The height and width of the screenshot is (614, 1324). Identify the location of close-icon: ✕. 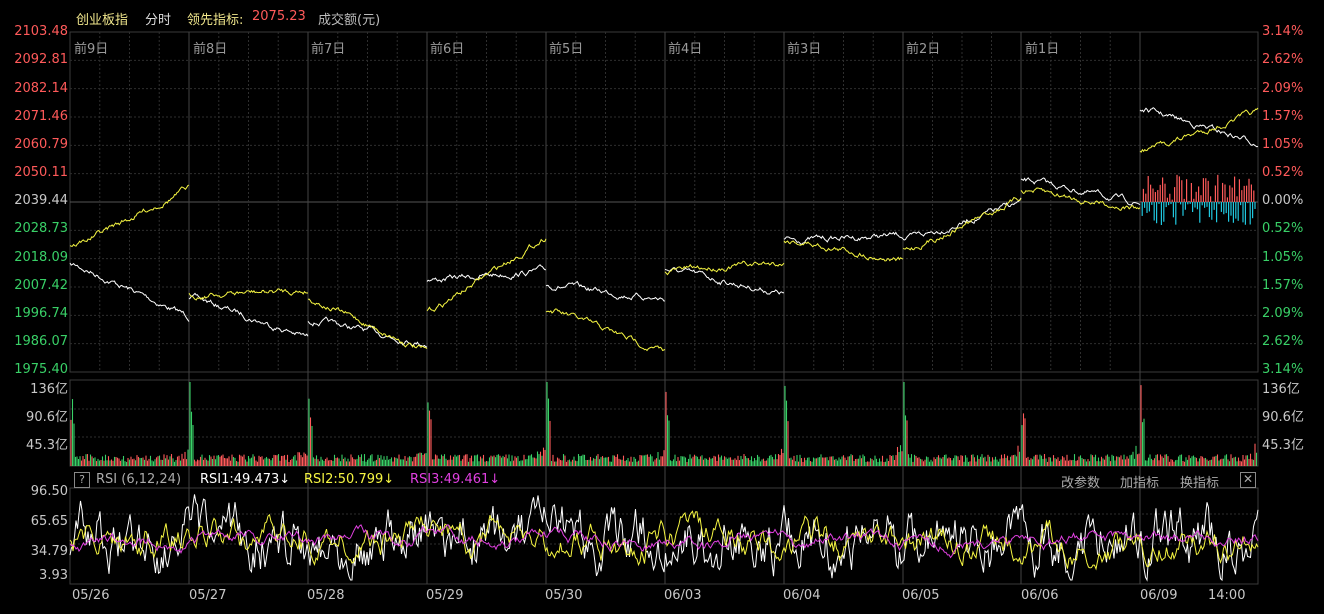
(1248, 480).